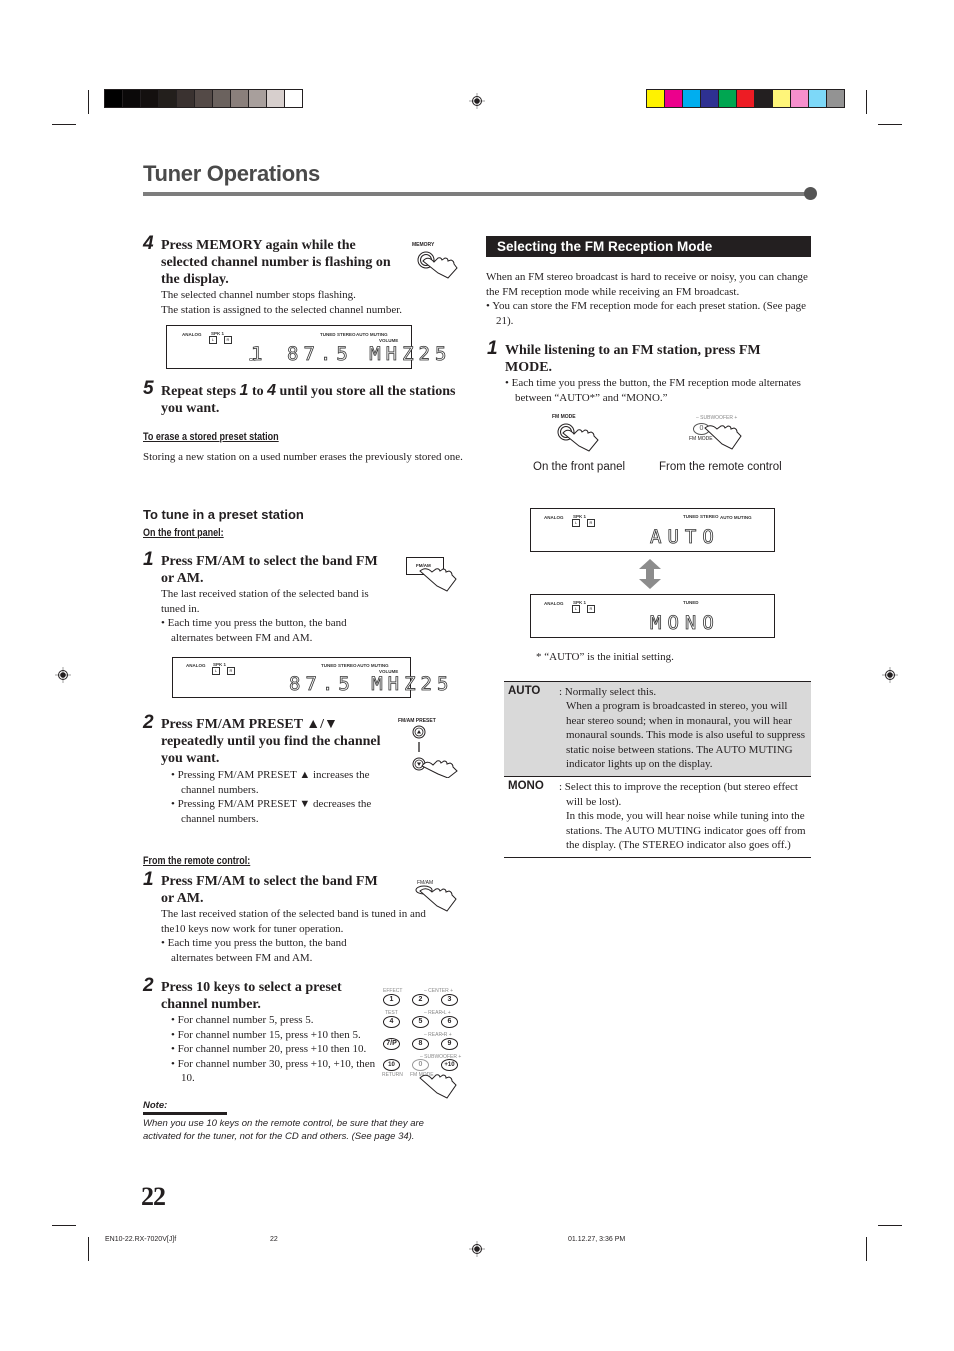 This screenshot has height=1351, width=954. Describe the element at coordinates (423, 245) in the screenshot. I see `memory-button-label: MEMORY` at that location.